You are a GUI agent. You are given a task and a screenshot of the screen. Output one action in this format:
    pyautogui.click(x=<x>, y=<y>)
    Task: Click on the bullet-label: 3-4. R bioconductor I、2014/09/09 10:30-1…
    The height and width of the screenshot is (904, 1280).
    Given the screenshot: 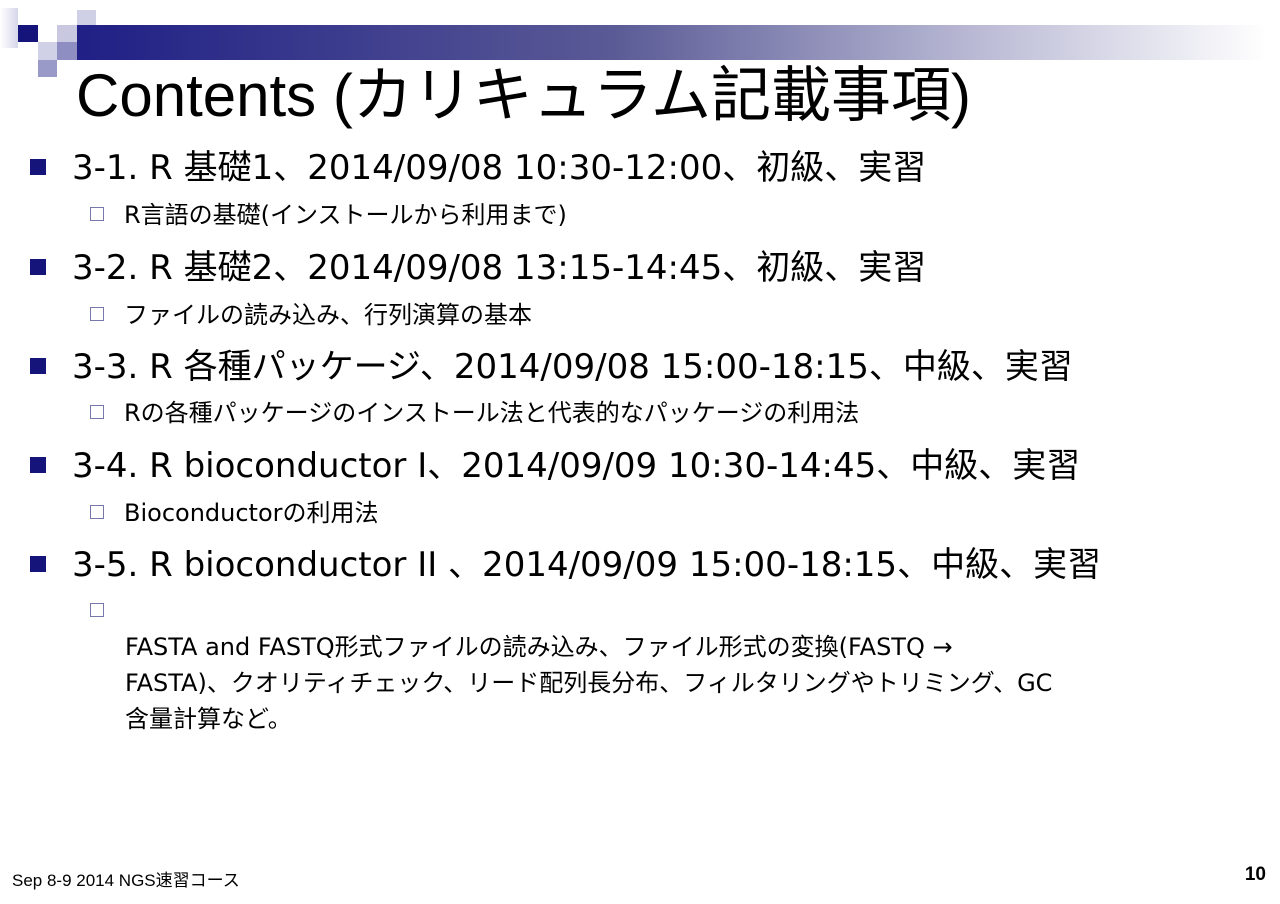 What is the action you would take?
    pyautogui.click(x=576, y=466)
    